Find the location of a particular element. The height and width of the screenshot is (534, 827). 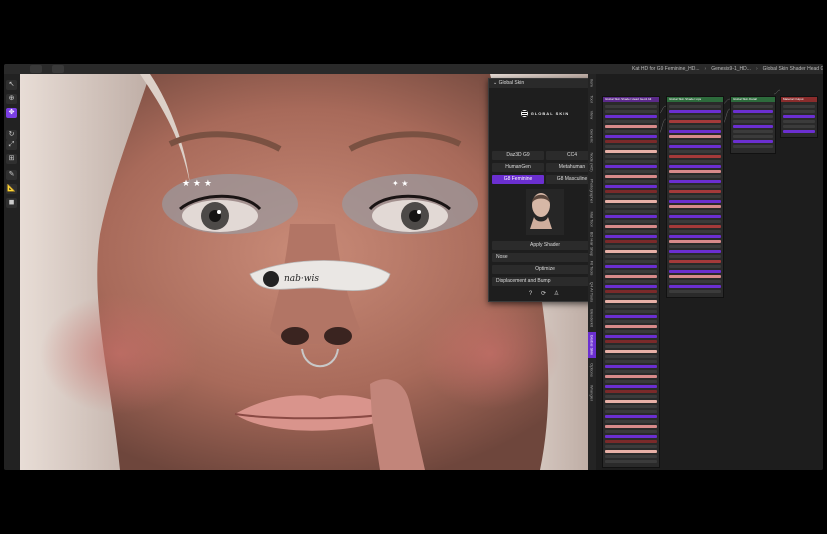

person-icon: ♙ is located at coordinates (556, 294).